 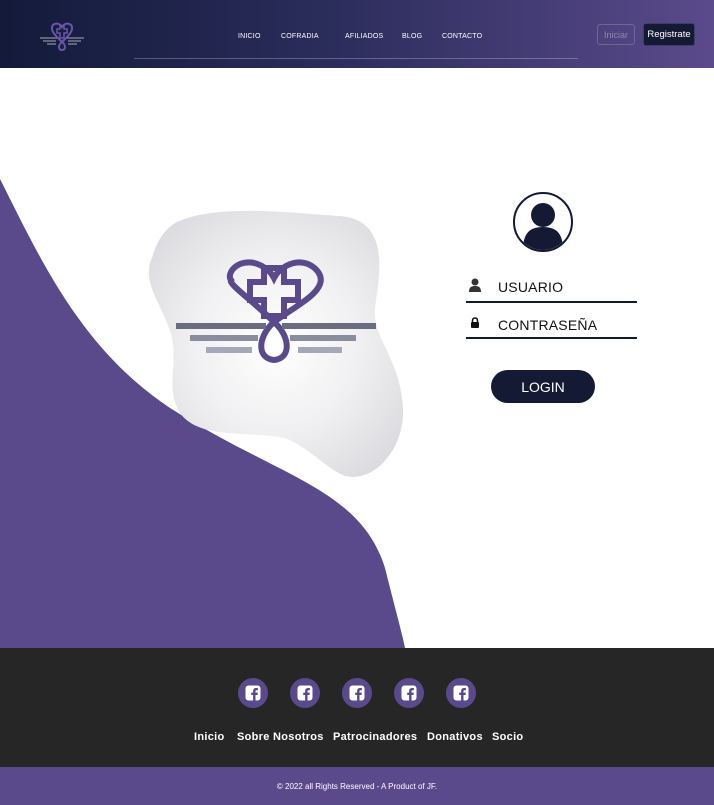 I want to click on nav-link-blog: BLOG, so click(x=412, y=36).